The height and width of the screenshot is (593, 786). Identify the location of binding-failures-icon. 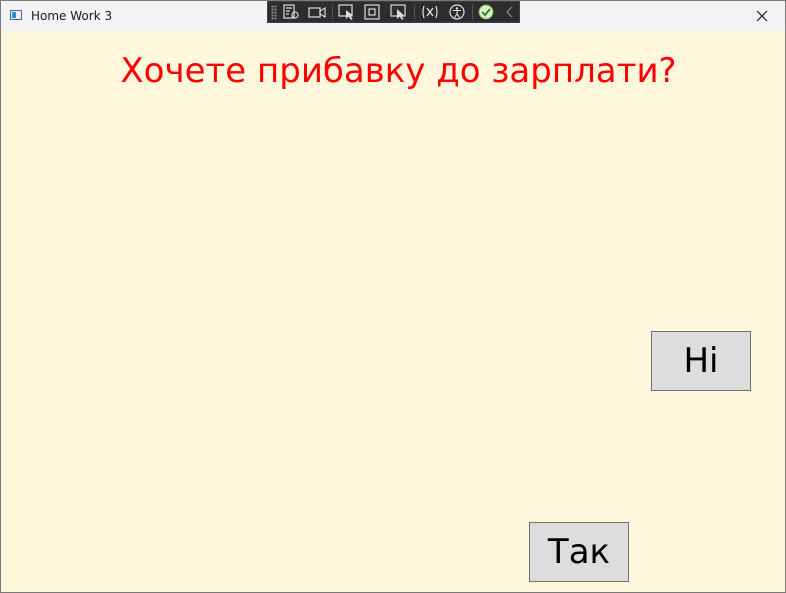
(430, 12).